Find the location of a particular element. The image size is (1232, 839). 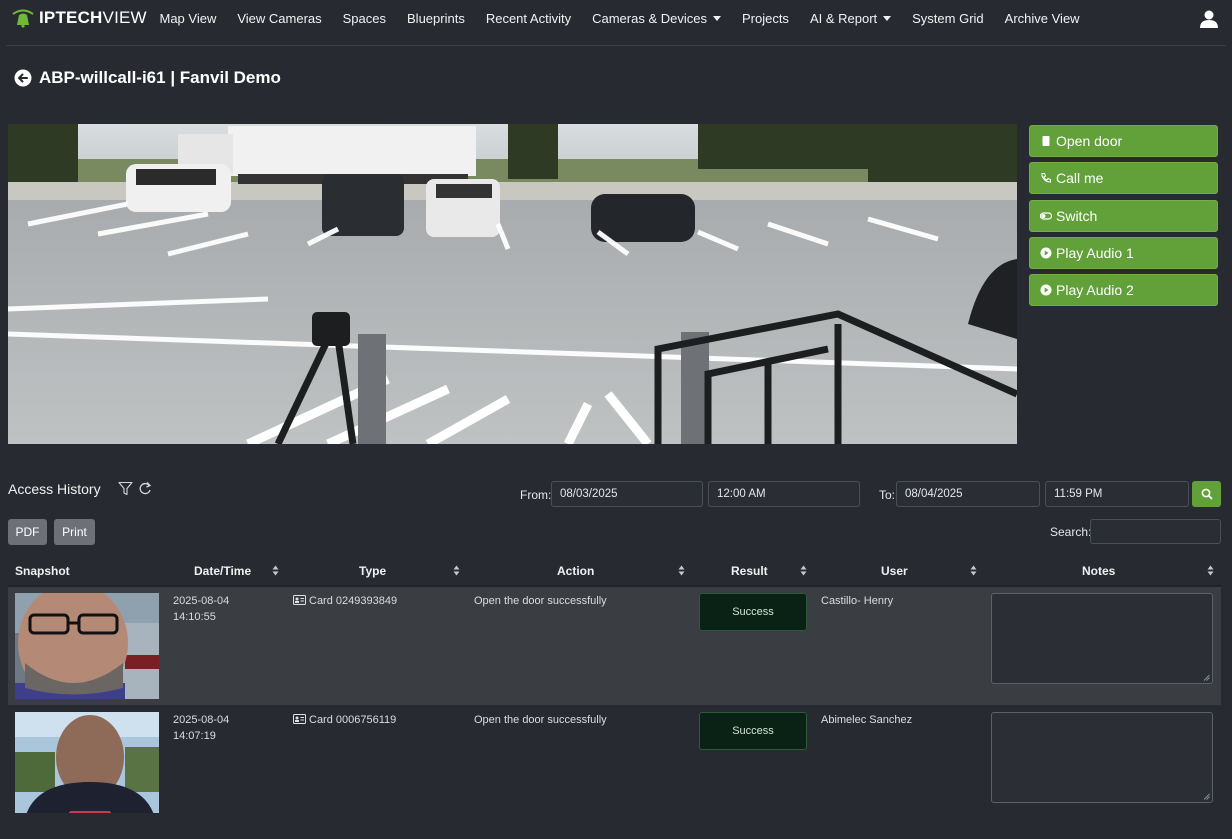

print-button: Print is located at coordinates (74, 532).